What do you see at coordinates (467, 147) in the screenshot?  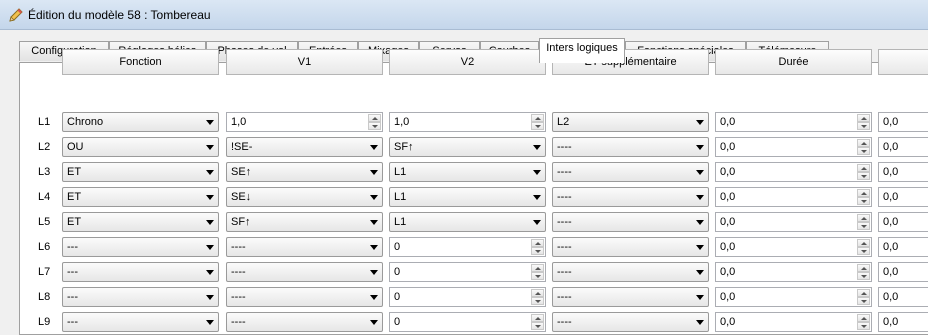 I see `v2-select-l2: SF↑` at bounding box center [467, 147].